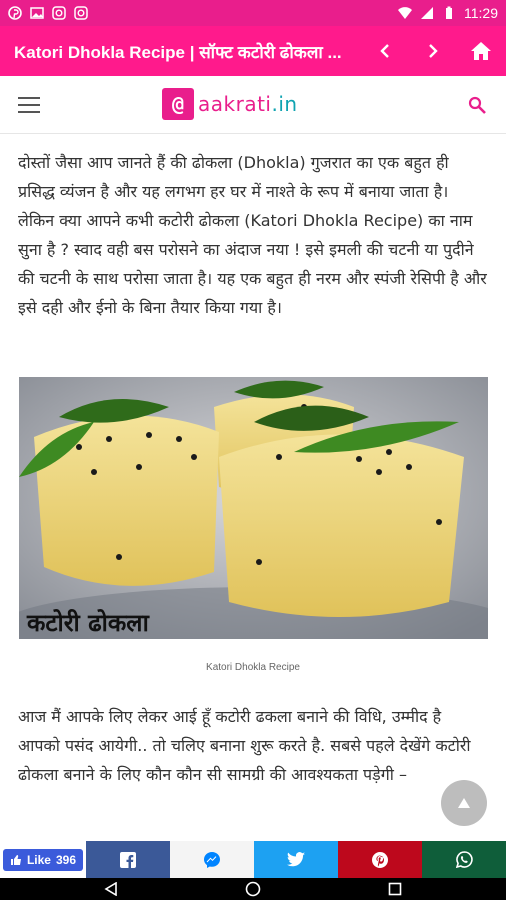  Describe the element at coordinates (405, 13) in the screenshot. I see `wifi-icon` at that location.